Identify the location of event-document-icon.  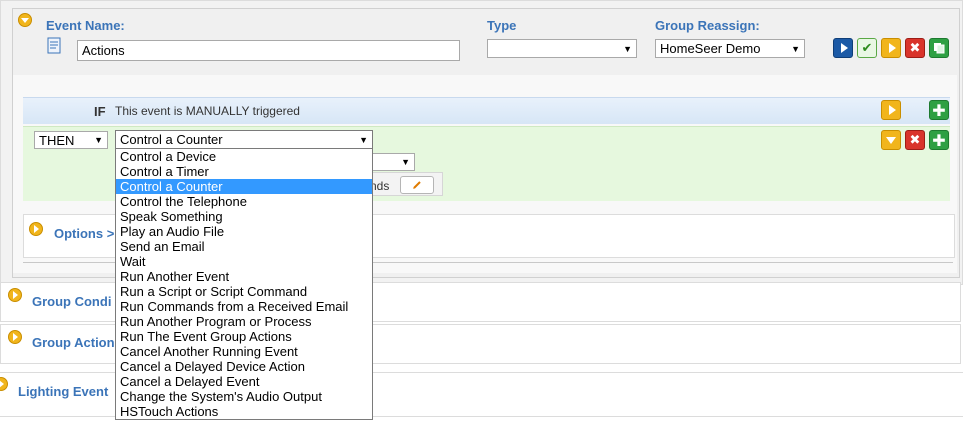
(55, 46).